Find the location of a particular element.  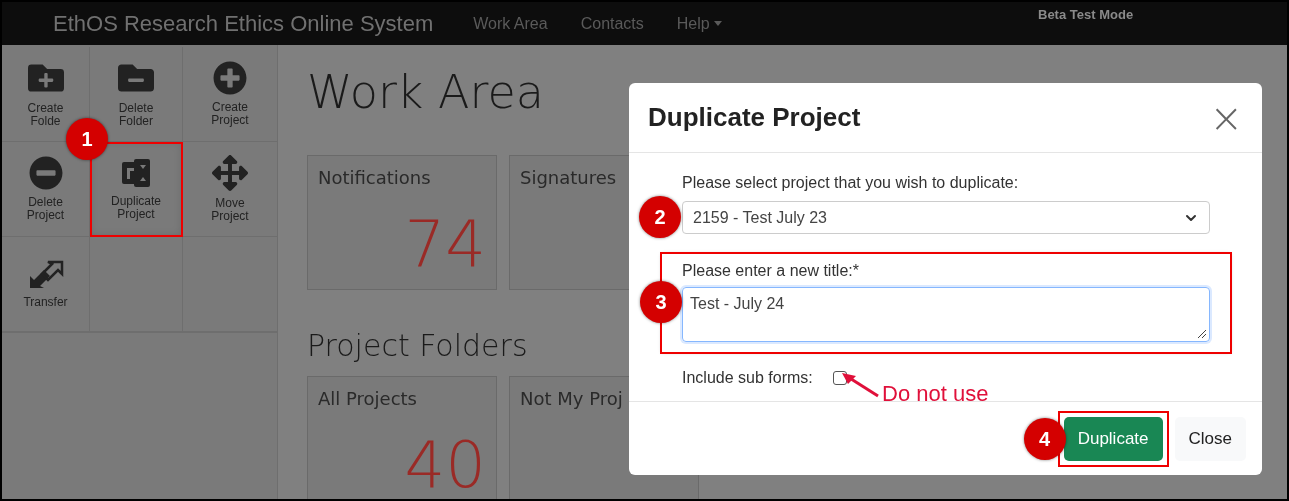

nav-link: Help is located at coordinates (699, 23).